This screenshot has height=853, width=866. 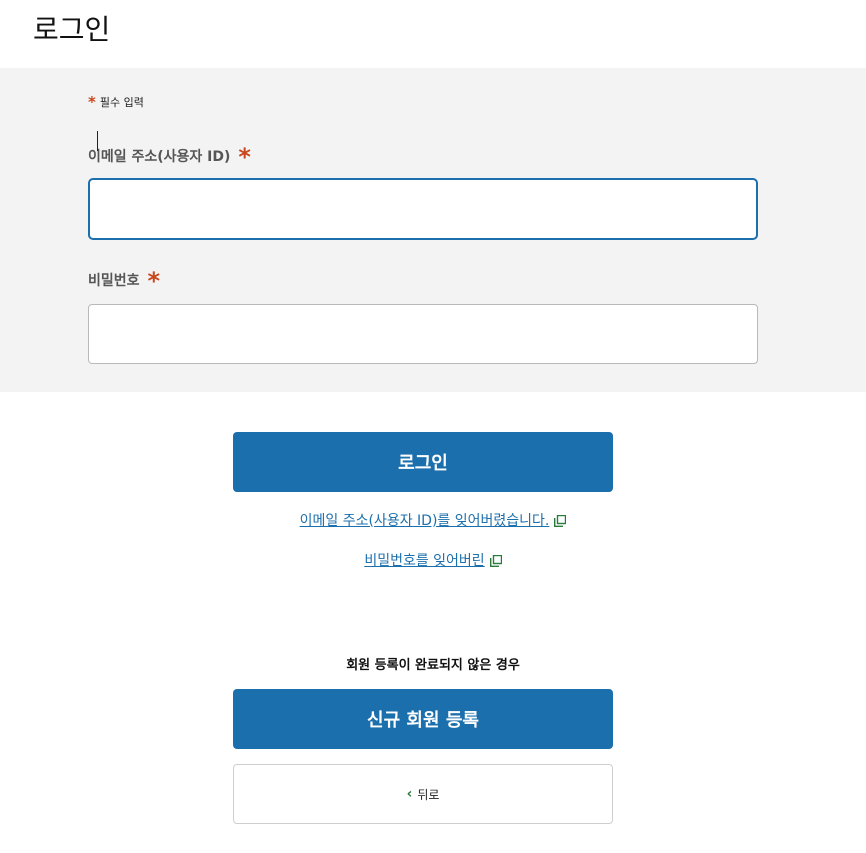 I want to click on forgot-email-link: 이메일 주소(사용자 ID)를 잊어버렸습니다., so click(x=425, y=520).